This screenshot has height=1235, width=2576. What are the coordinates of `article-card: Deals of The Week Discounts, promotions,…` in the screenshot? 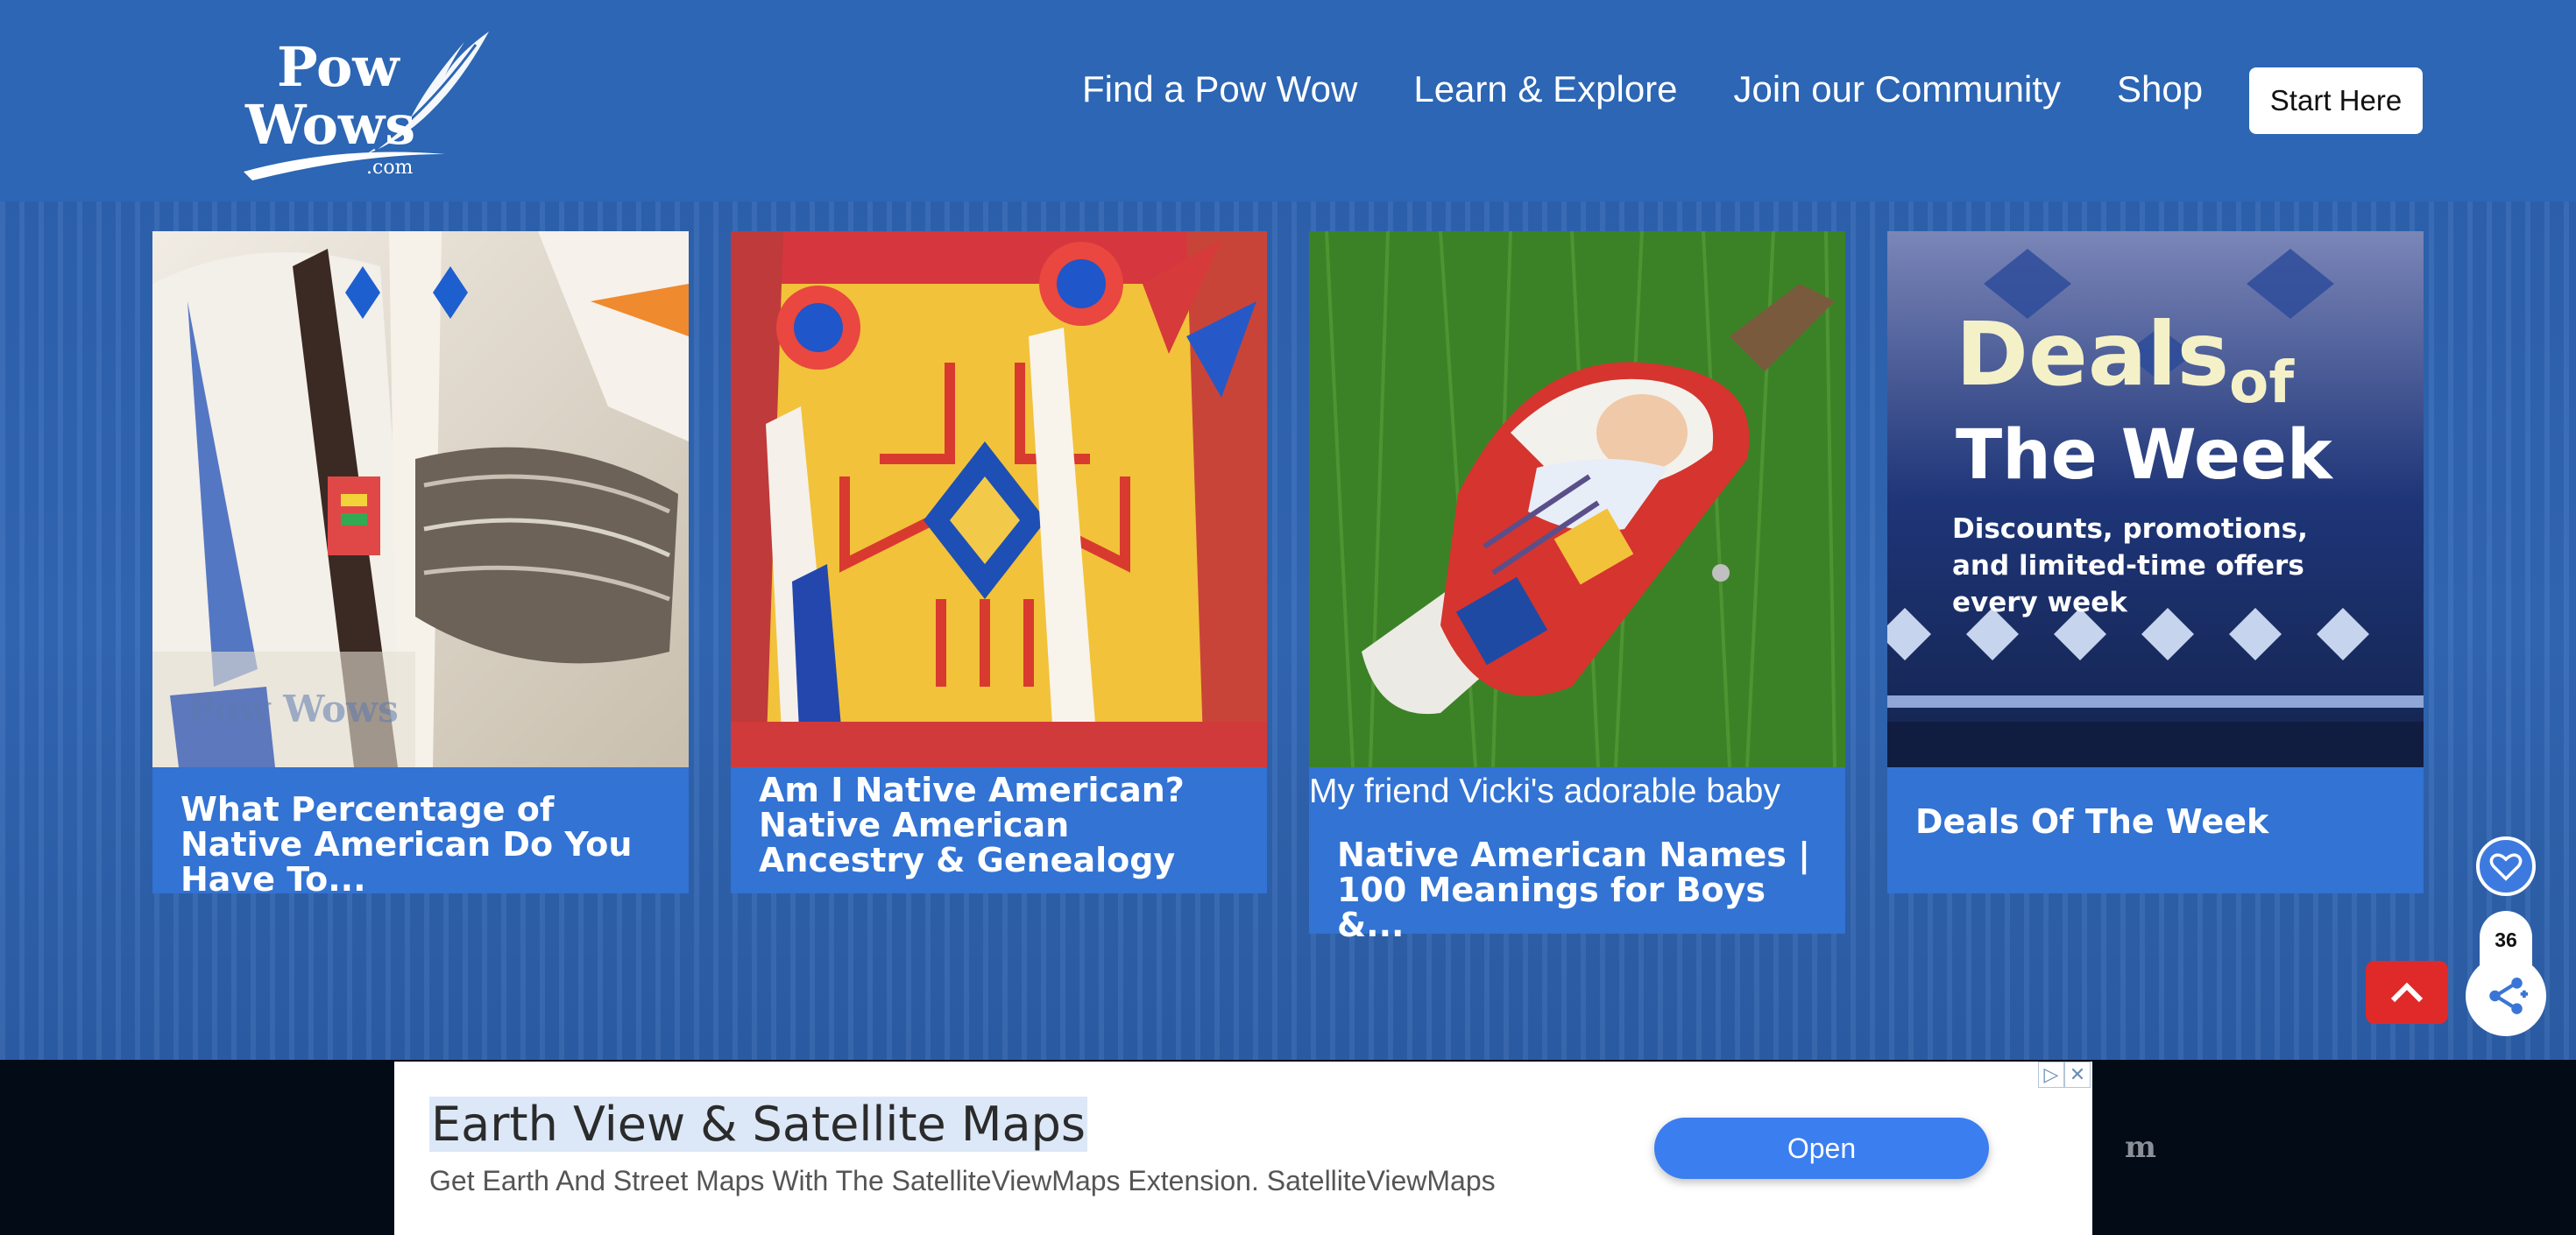 It's located at (2155, 562).